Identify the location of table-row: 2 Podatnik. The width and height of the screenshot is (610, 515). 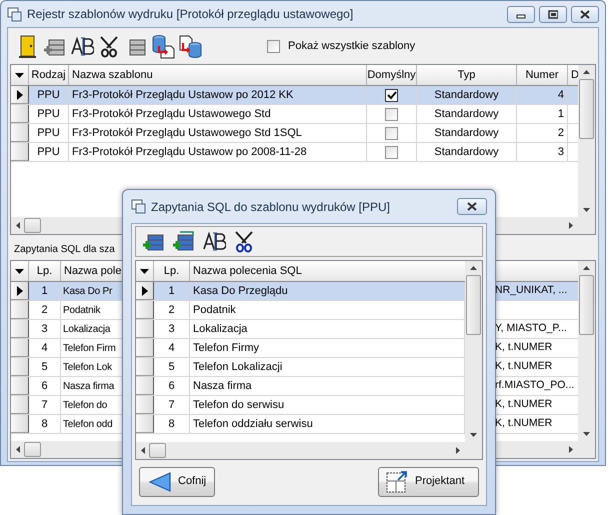
(300, 310).